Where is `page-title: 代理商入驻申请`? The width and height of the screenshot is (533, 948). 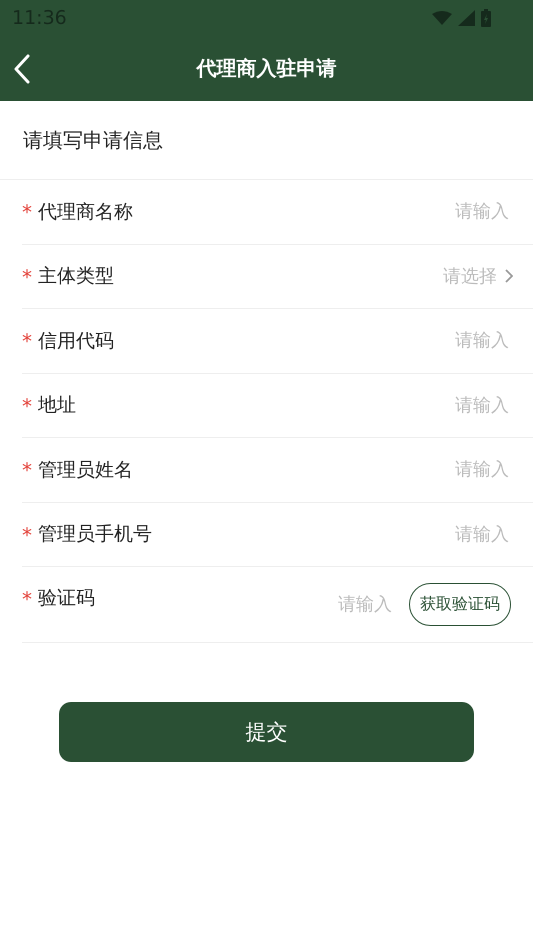 page-title: 代理商入驻申请 is located at coordinates (266, 68).